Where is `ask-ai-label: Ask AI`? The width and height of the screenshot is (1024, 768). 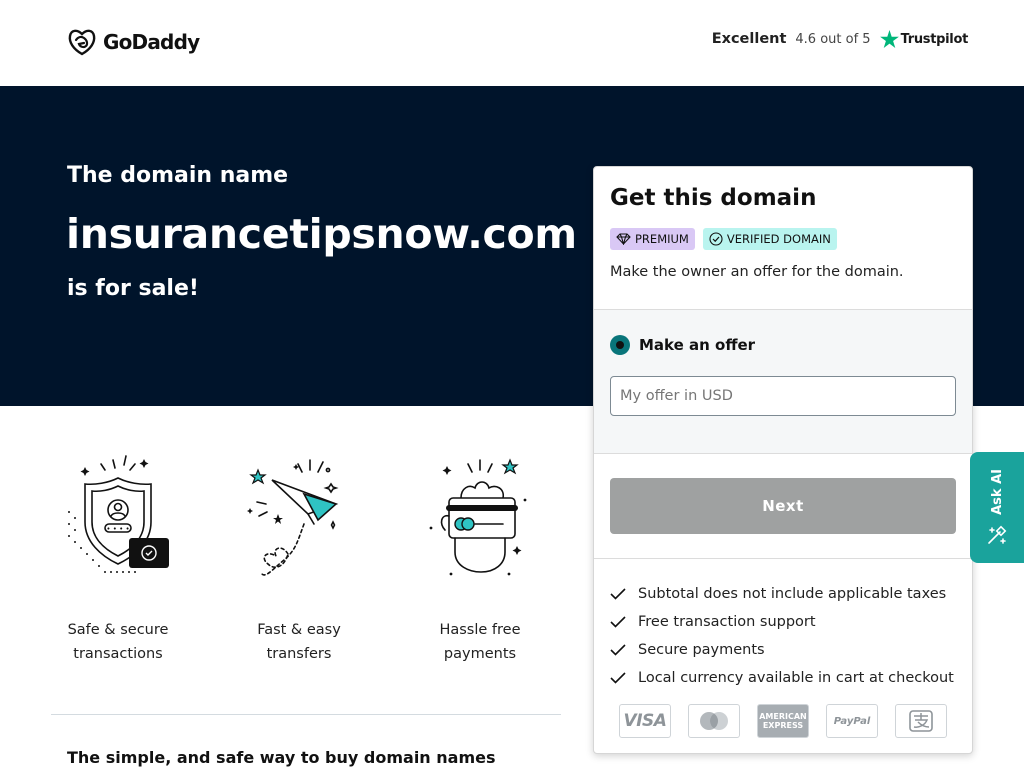
ask-ai-label: Ask AI is located at coordinates (997, 491).